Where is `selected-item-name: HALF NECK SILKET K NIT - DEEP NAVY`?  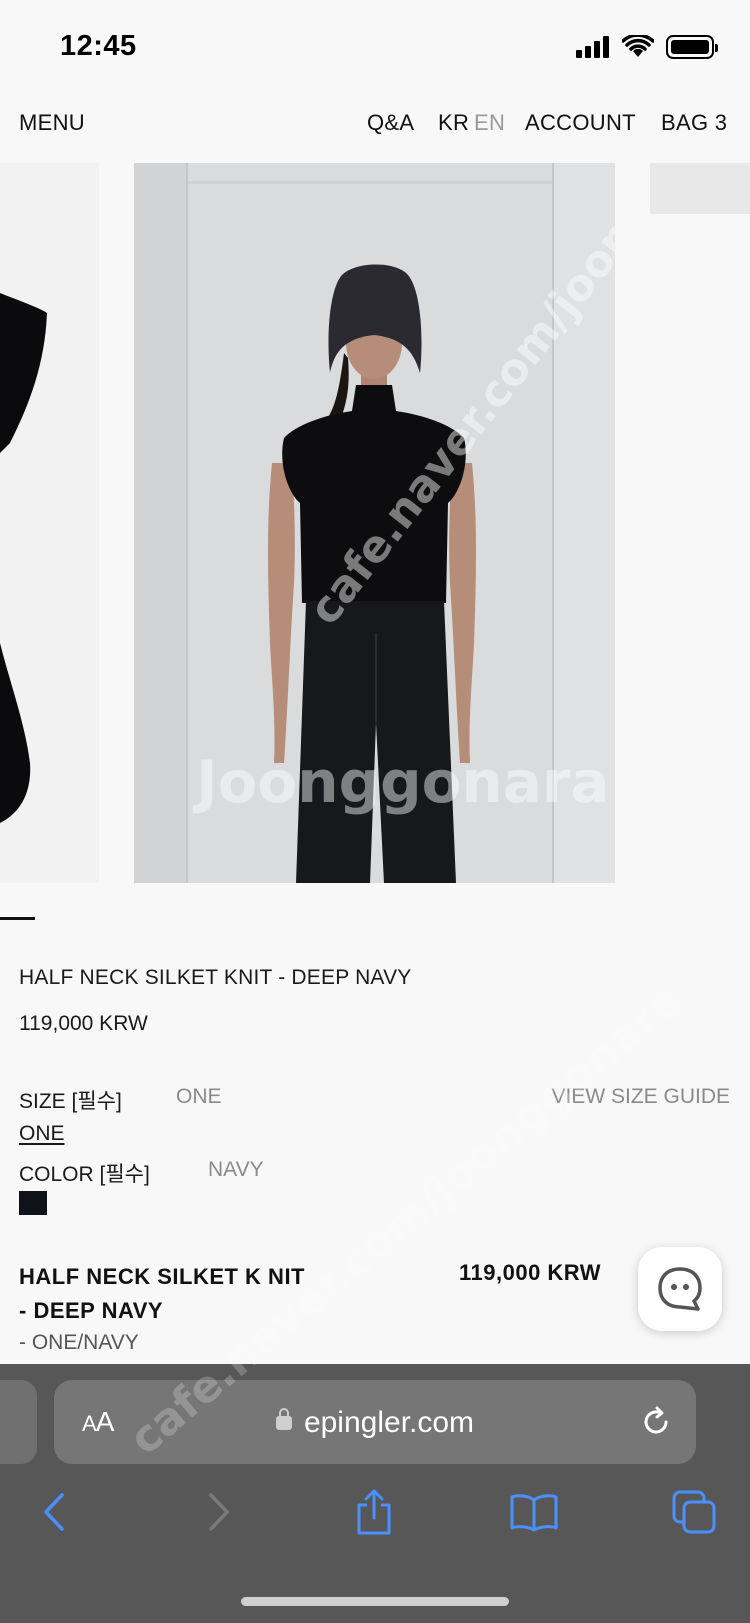
selected-item-name: HALF NECK SILKET K NIT - DEEP NAVY is located at coordinates (162, 1293).